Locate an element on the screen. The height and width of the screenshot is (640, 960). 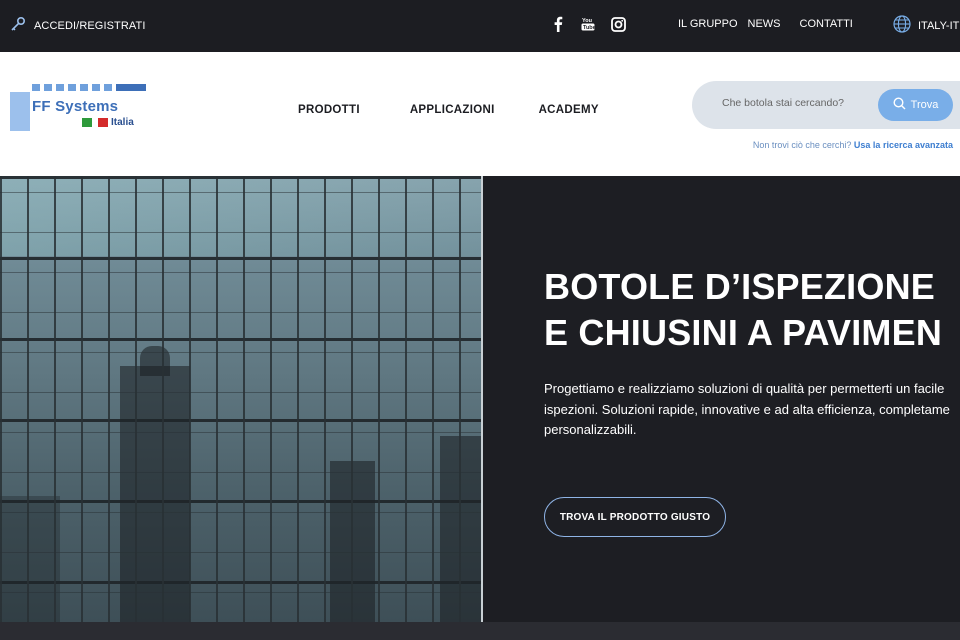
youtube-icon: You Tube is located at coordinates (588, 24).